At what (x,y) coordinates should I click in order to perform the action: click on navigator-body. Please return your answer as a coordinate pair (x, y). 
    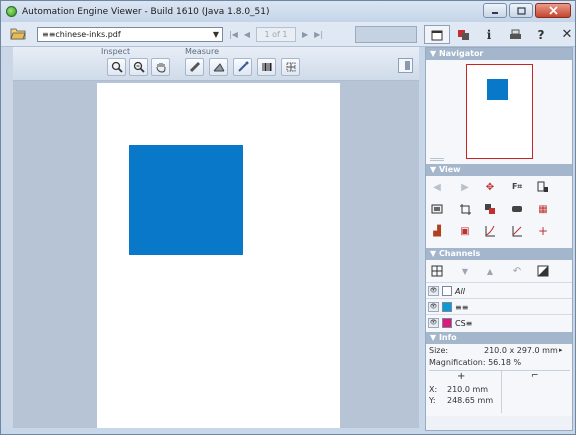
    Looking at the image, I should click on (499, 112).